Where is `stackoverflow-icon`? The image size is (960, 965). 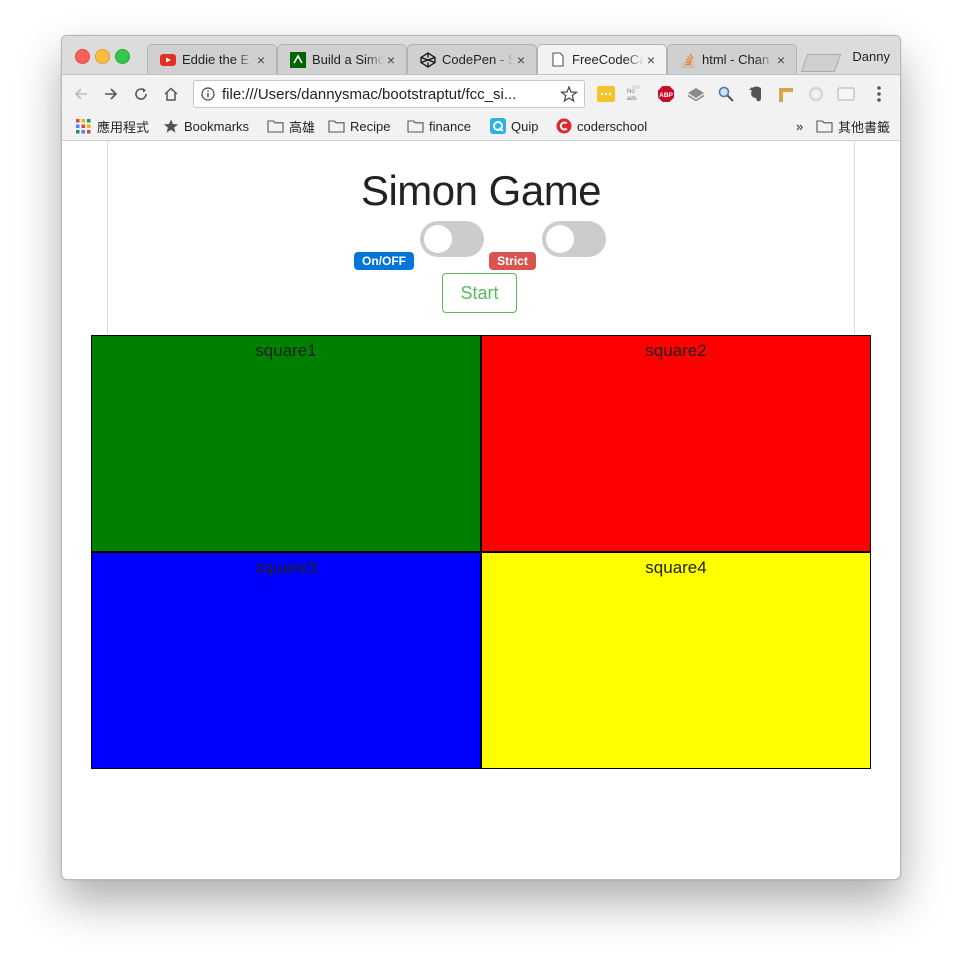 stackoverflow-icon is located at coordinates (688, 60).